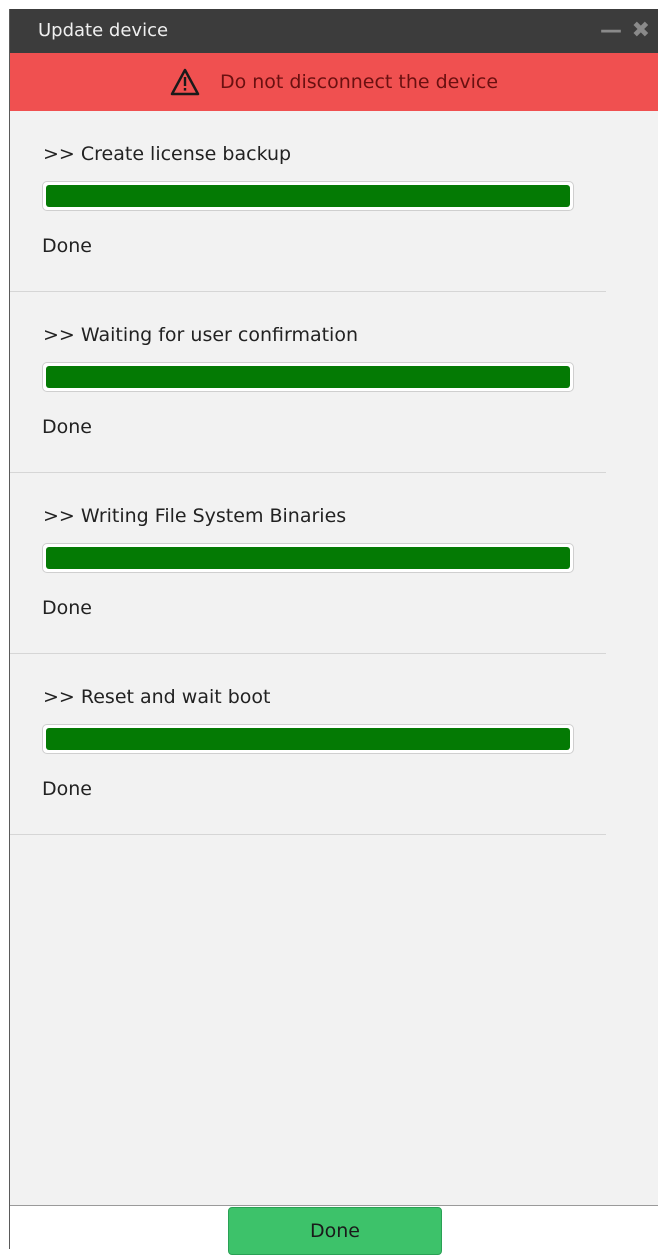  I want to click on warning-banner: Do not disconnect the device, so click(334, 82).